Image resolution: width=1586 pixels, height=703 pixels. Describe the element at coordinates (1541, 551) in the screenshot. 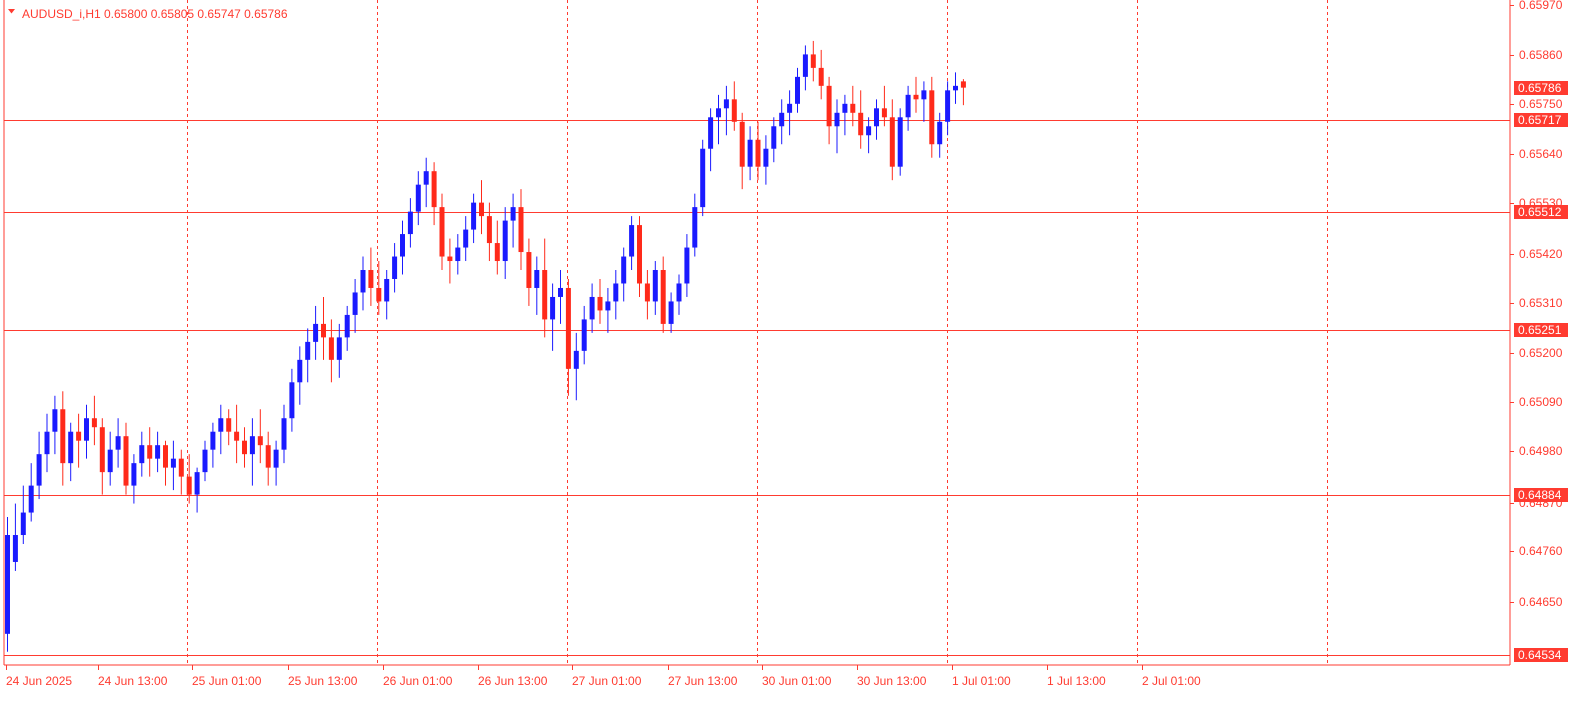

I see `price-label-11: 0.64760` at that location.